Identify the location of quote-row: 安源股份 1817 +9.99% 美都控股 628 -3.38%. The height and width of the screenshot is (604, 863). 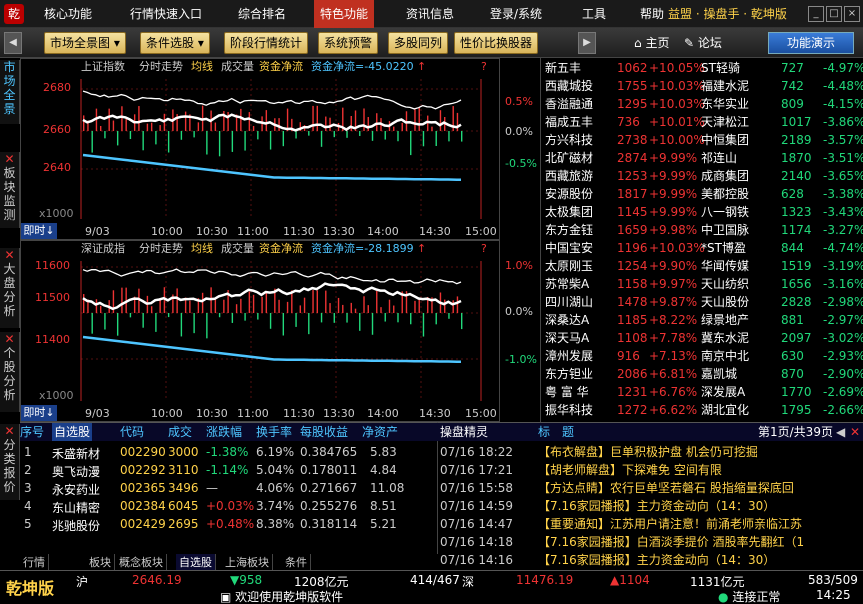
(702, 194).